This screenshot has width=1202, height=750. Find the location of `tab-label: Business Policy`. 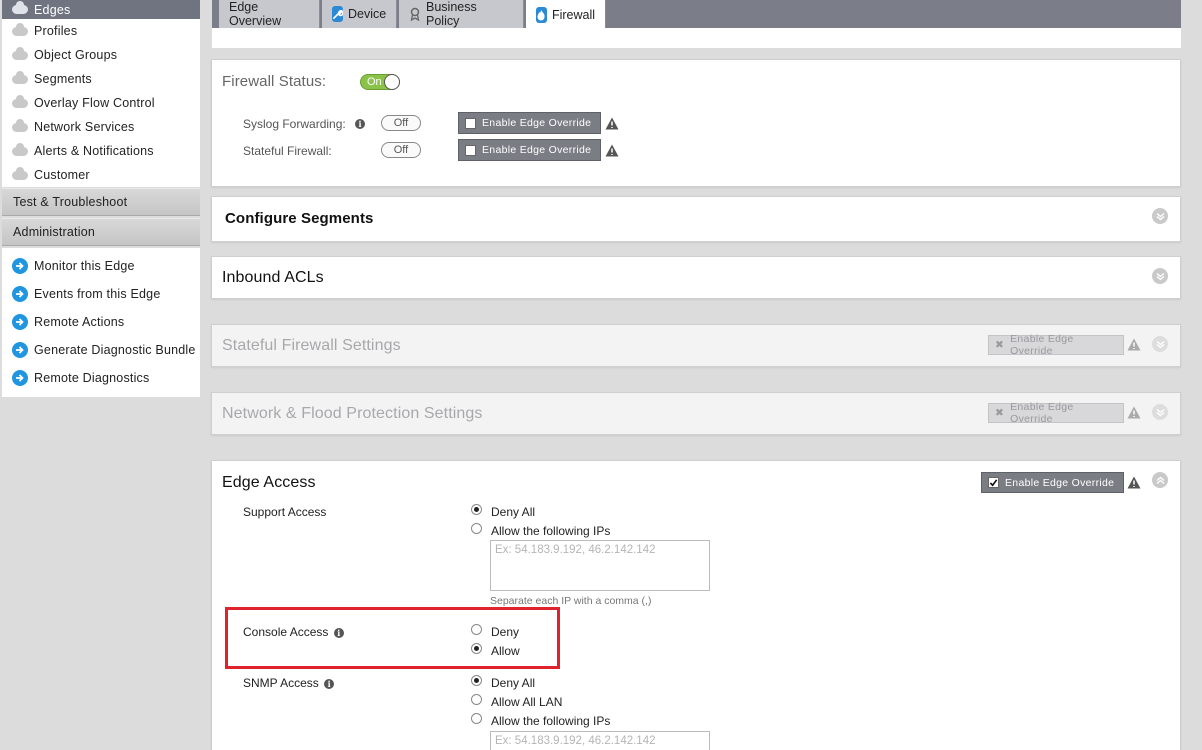

tab-label: Business Policy is located at coordinates (451, 14).